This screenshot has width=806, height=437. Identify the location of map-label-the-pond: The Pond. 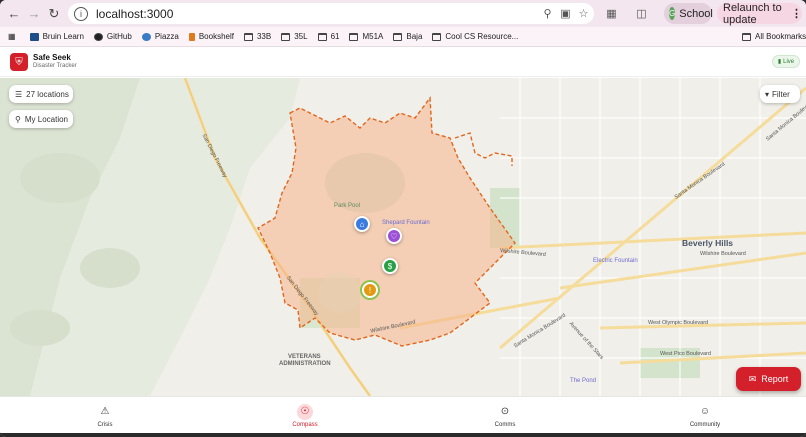
(583, 381).